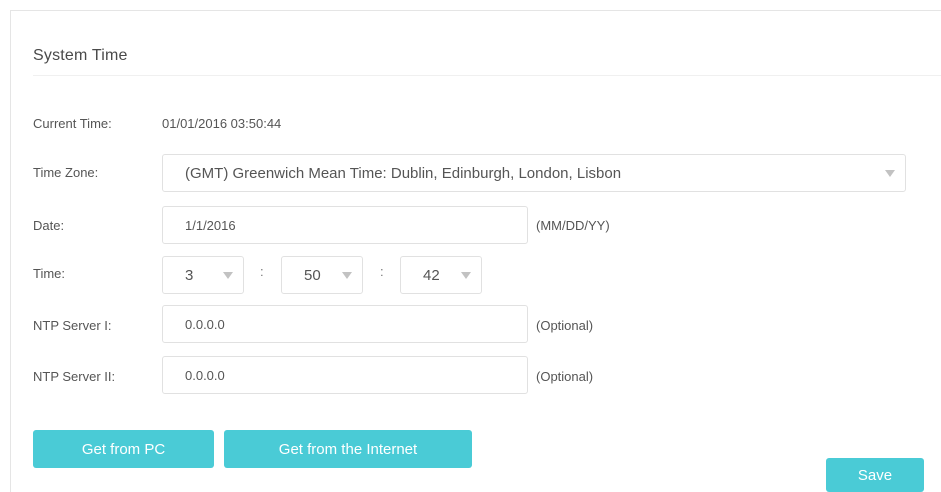 This screenshot has height=492, width=941. I want to click on section-title: System Time, so click(80, 55).